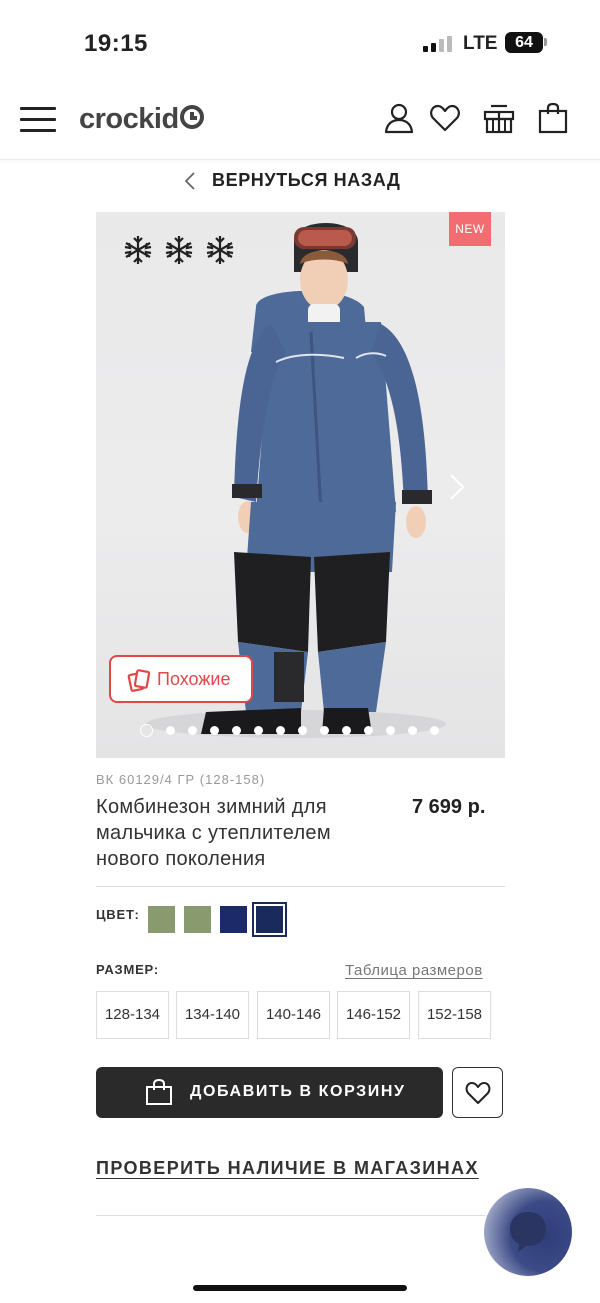  Describe the element at coordinates (212, 1015) in the screenshot. I see `size-option: 134-140` at that location.